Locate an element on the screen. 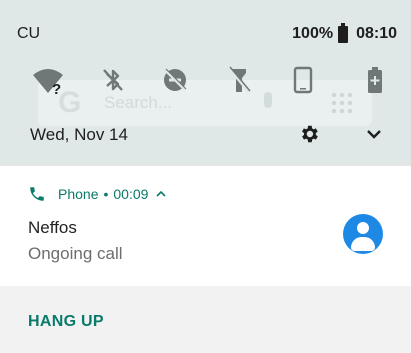 The height and width of the screenshot is (353, 411). clock: 08:10 is located at coordinates (376, 33).